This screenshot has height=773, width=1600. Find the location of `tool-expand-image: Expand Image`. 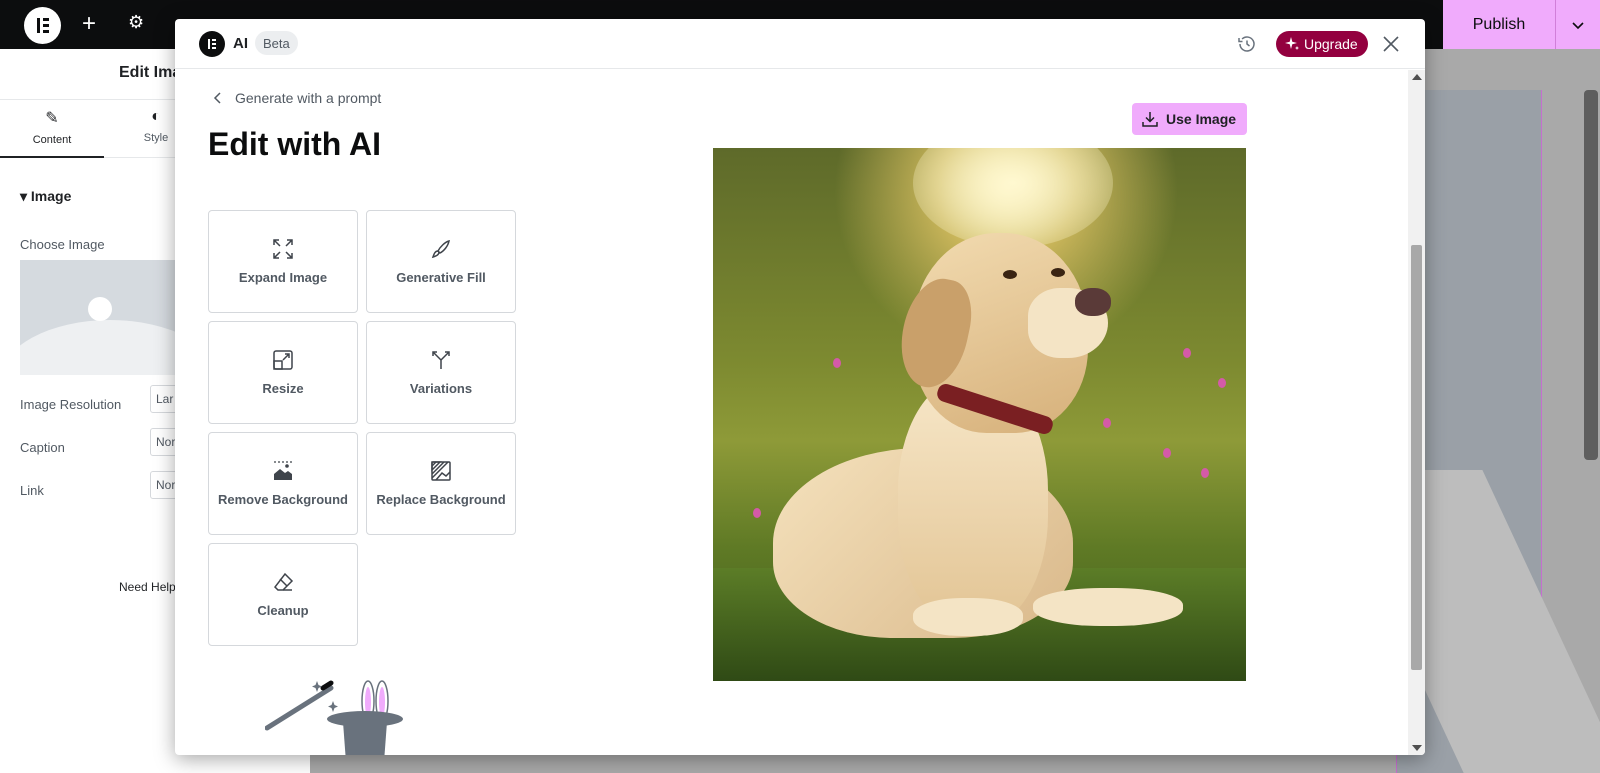

tool-expand-image: Expand Image is located at coordinates (283, 261).